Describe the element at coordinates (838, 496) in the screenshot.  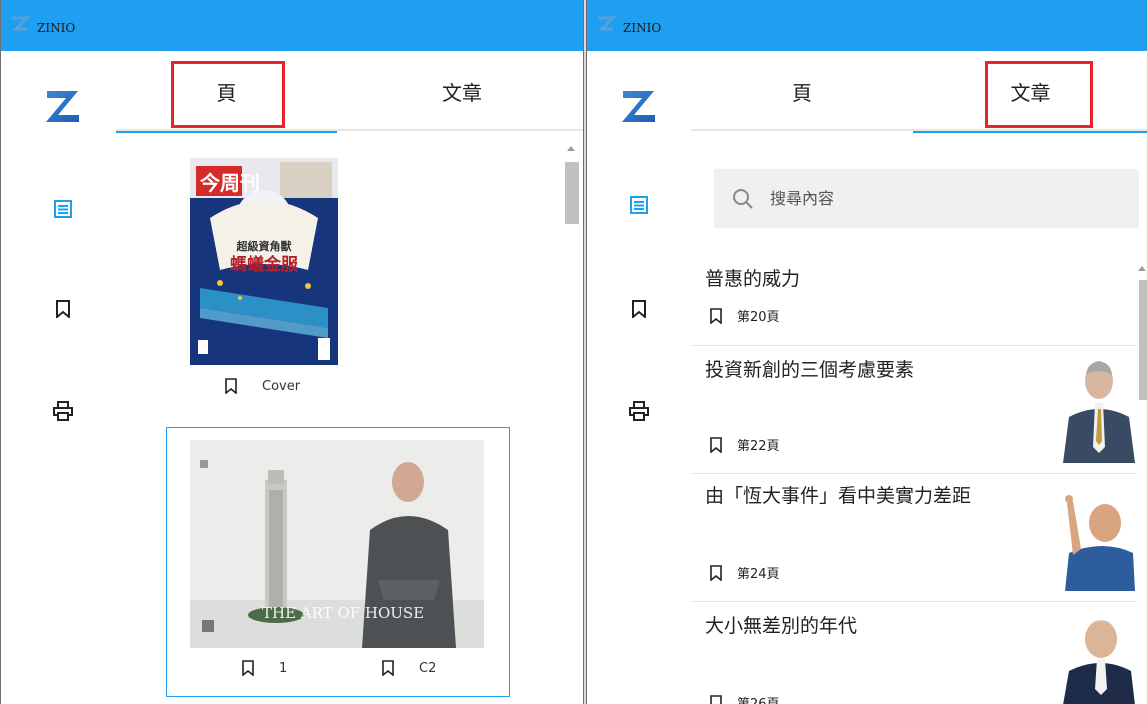
I see `article-title: 由「恆大事件」看中美實力差距` at that location.